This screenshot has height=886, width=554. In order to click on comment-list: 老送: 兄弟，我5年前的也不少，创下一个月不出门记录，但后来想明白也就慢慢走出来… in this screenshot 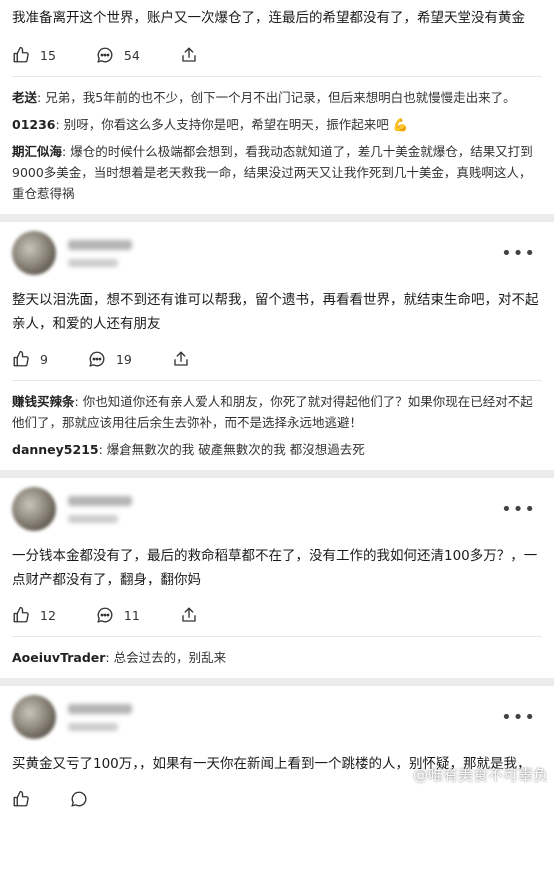, I will do `click(277, 145)`.